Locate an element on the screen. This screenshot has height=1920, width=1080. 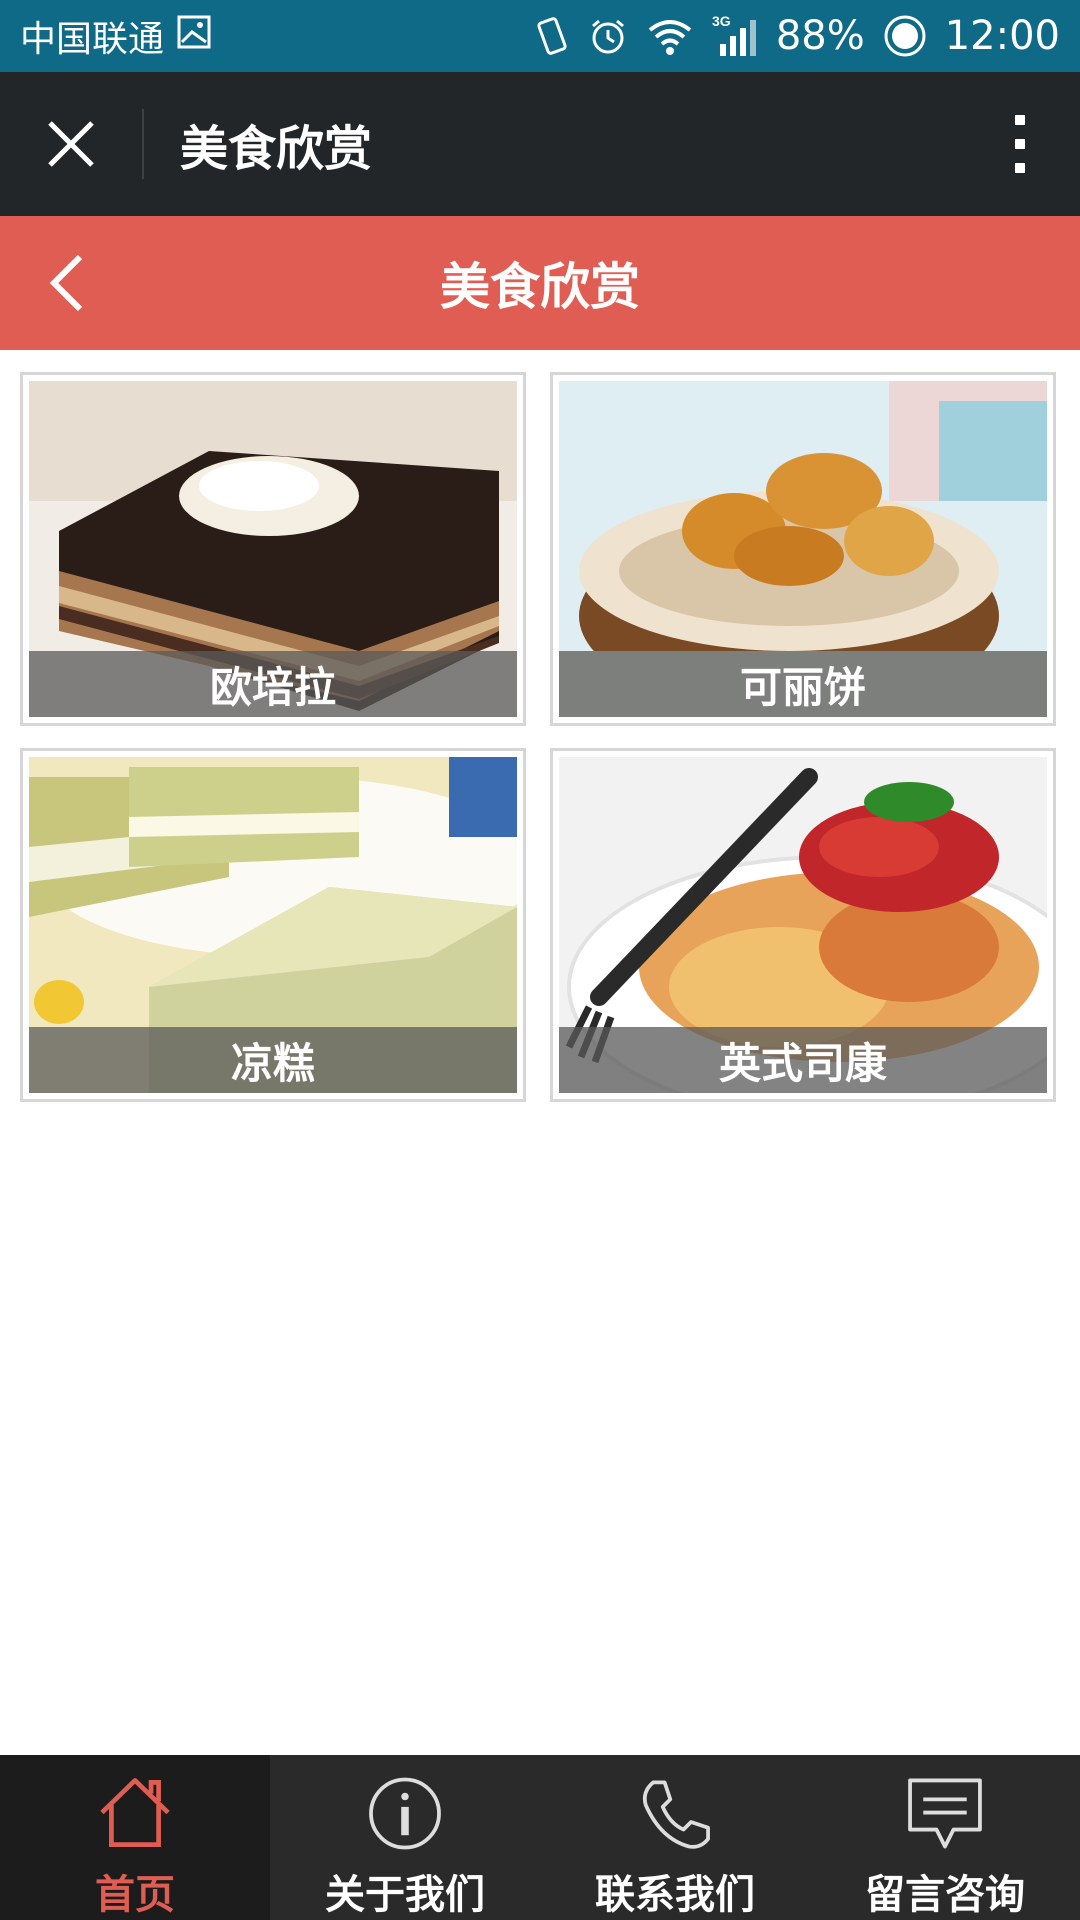
more-menu-button is located at coordinates (1020, 144).